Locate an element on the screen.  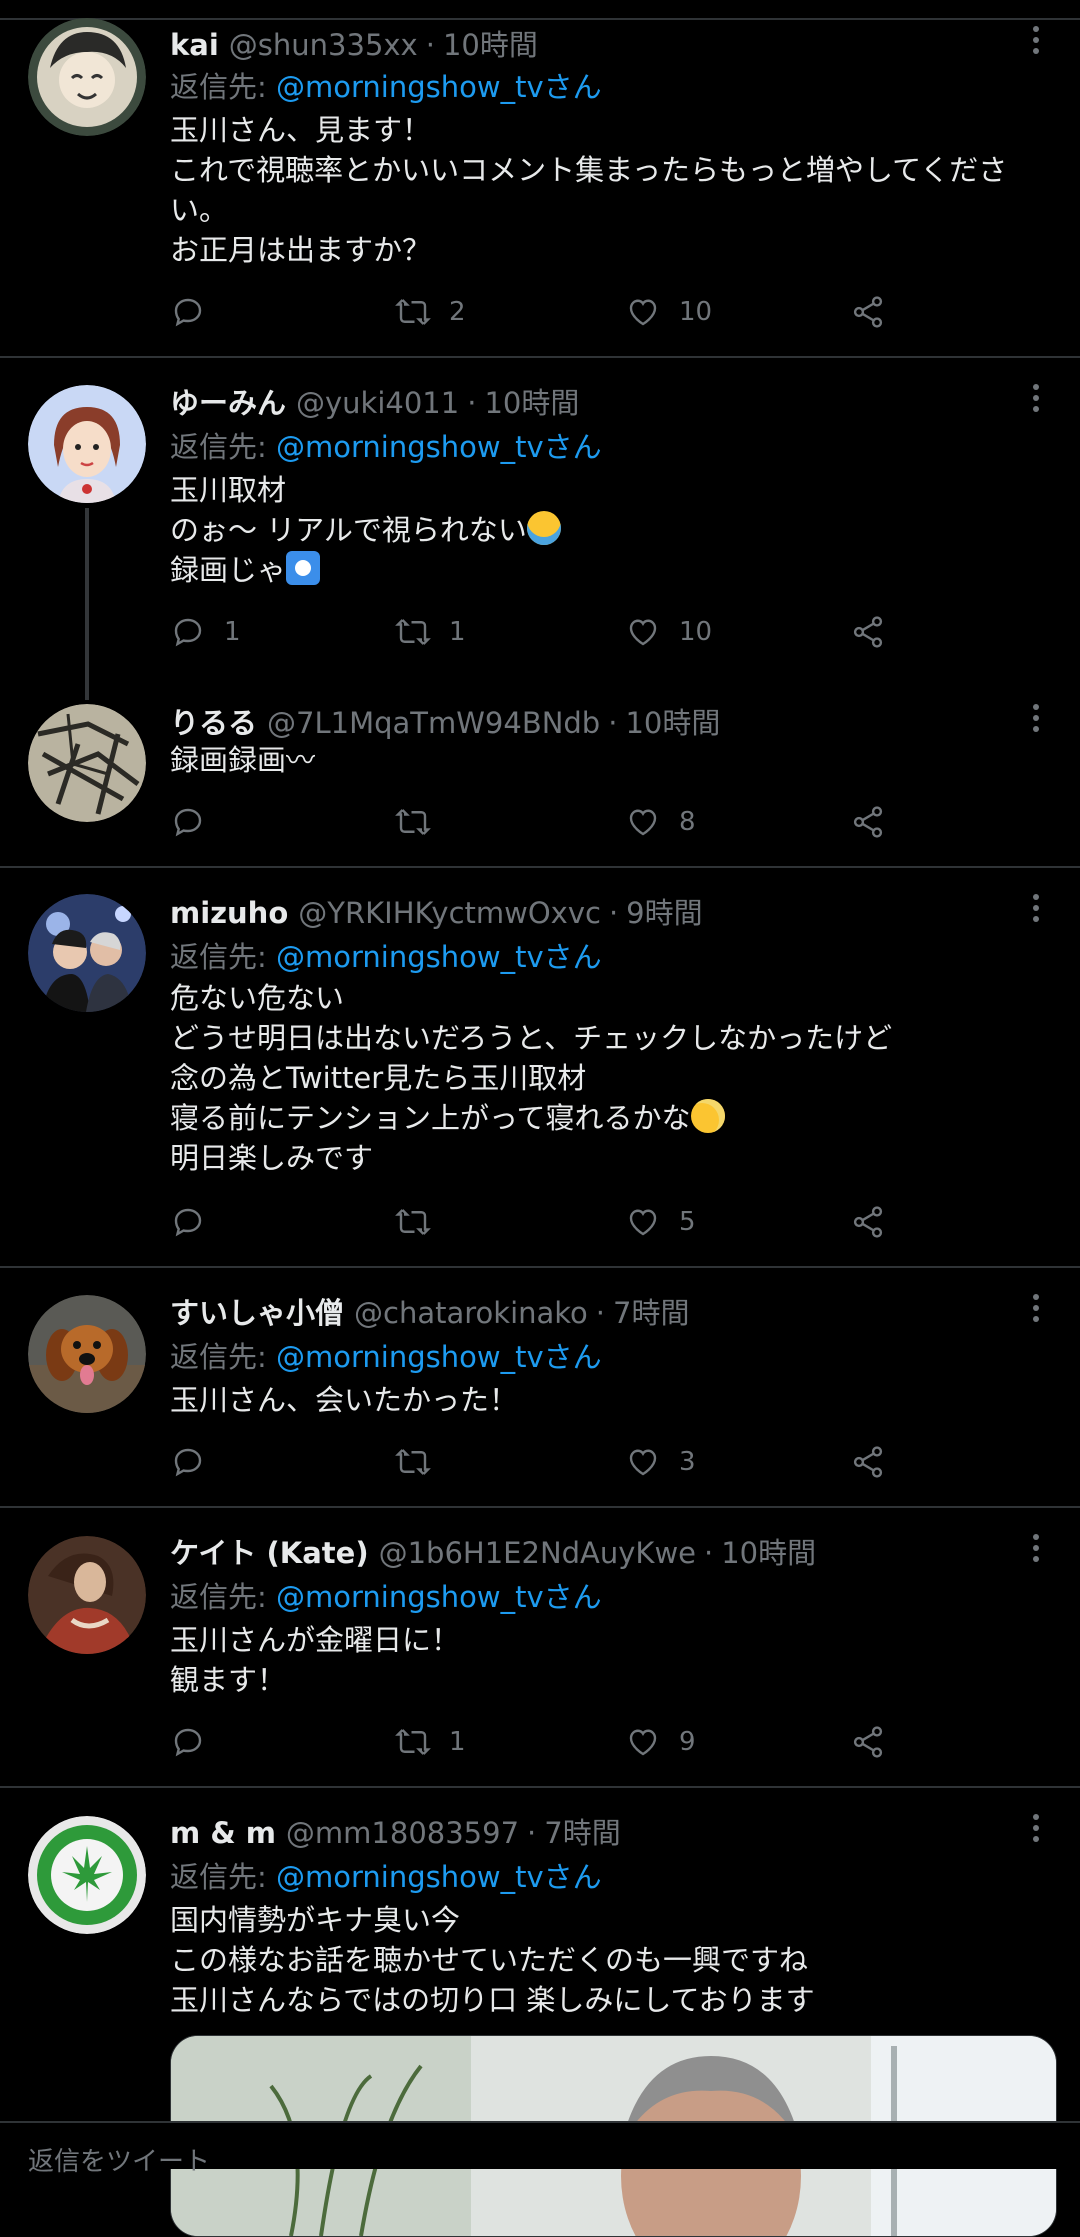
like-button: 9 is located at coordinates (660, 1742).